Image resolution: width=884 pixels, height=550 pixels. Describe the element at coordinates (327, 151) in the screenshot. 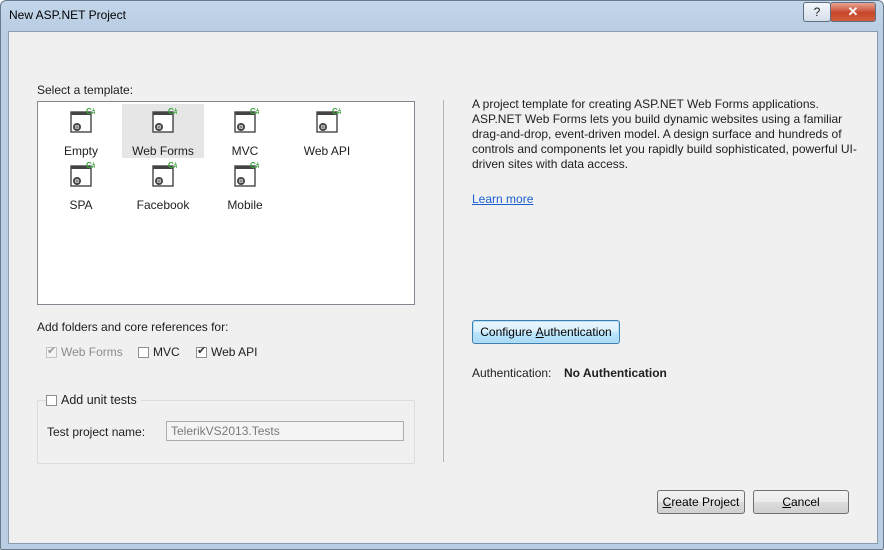

I see `template-label: Web API` at that location.